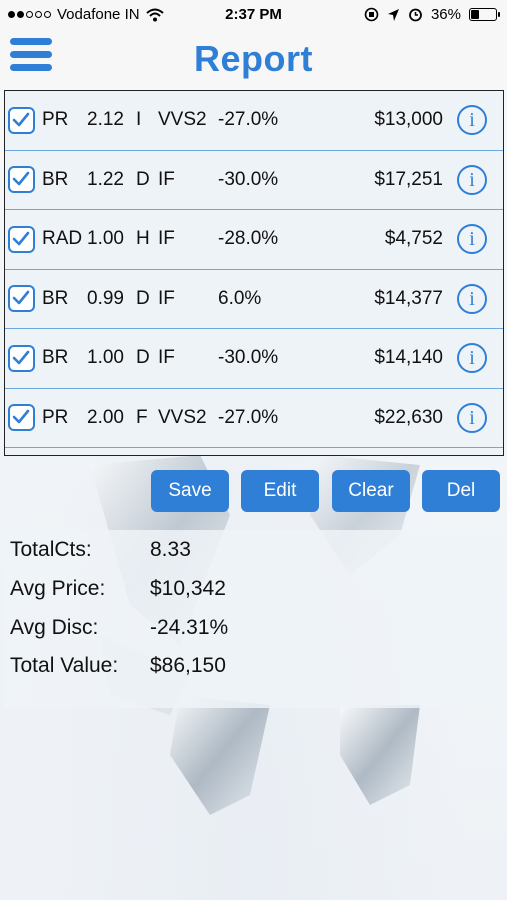 The width and height of the screenshot is (507, 900). What do you see at coordinates (189, 627) in the screenshot?
I see `avg-disc-value: -24.31%` at bounding box center [189, 627].